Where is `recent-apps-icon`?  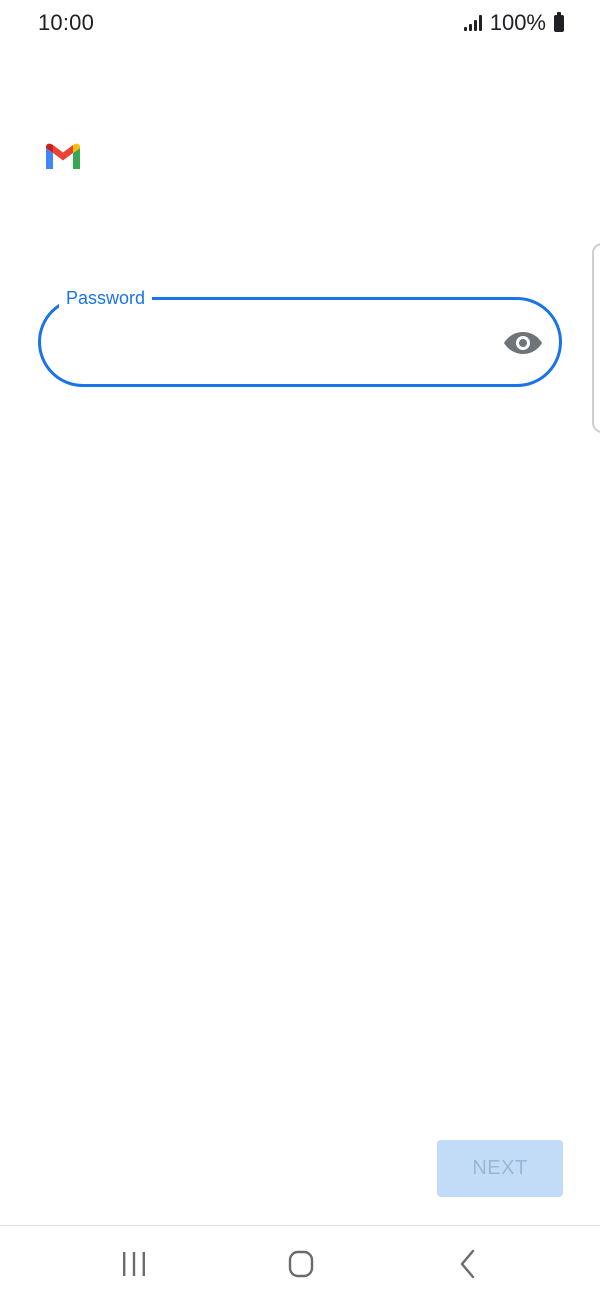 recent-apps-icon is located at coordinates (134, 1264).